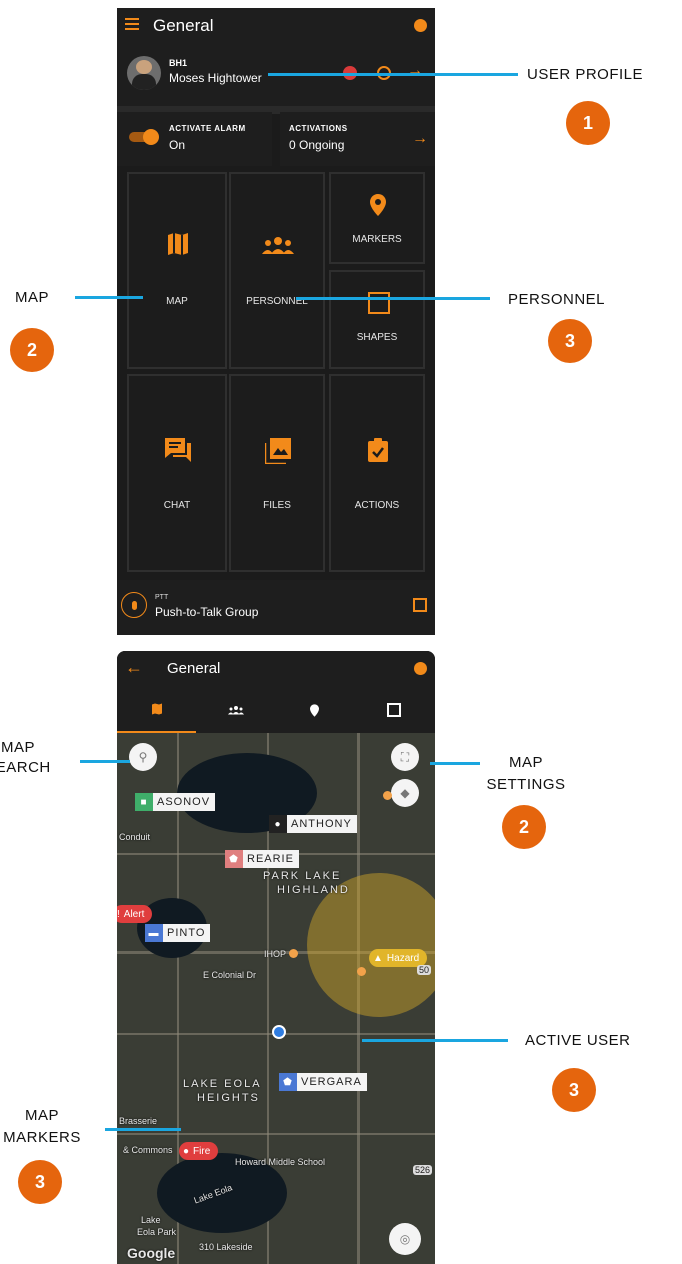 This screenshot has height=1264, width=682. Describe the element at coordinates (420, 605) in the screenshot. I see `external-link-icon` at that location.